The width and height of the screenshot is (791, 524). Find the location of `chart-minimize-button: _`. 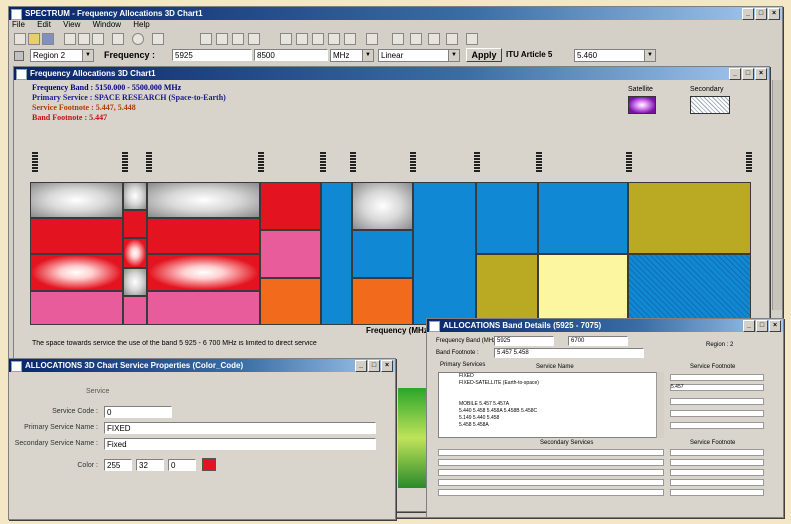

chart-minimize-button: _ is located at coordinates (735, 74).